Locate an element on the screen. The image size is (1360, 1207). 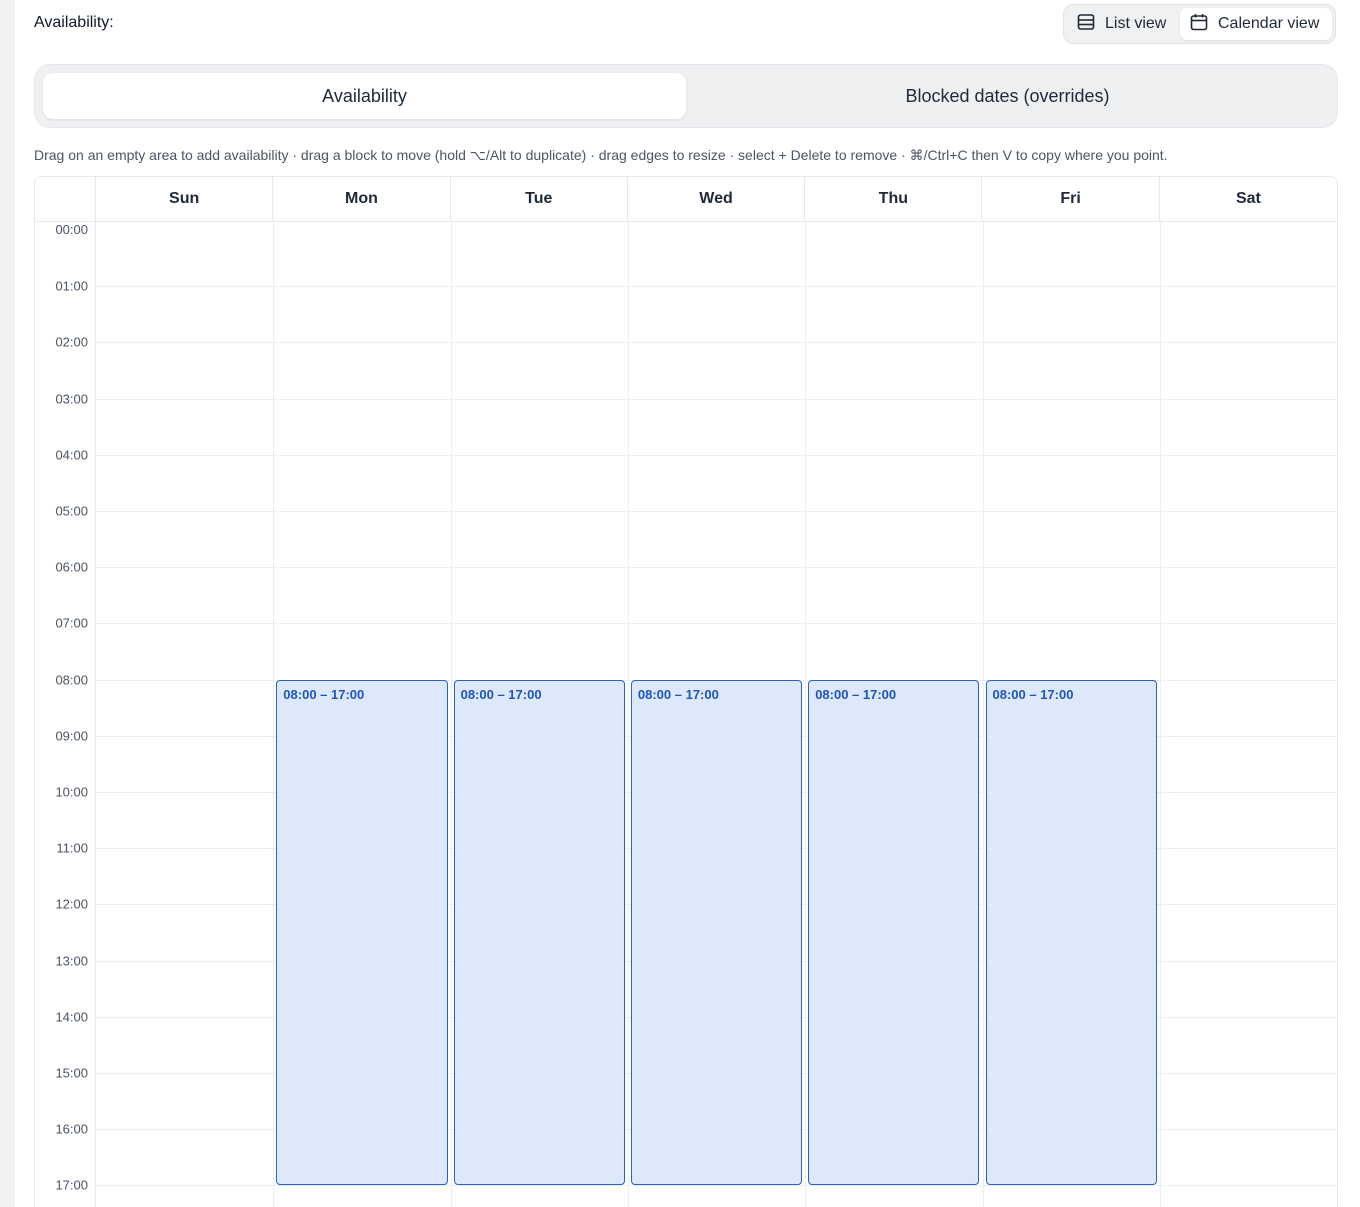
tab-availability: Availability is located at coordinates (364, 96).